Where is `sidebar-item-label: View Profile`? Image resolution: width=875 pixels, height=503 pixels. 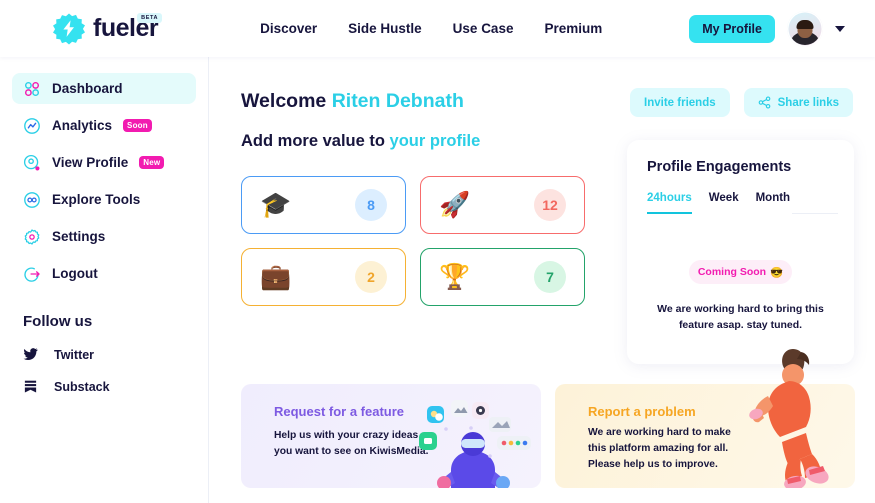 sidebar-item-label: View Profile is located at coordinates (90, 162).